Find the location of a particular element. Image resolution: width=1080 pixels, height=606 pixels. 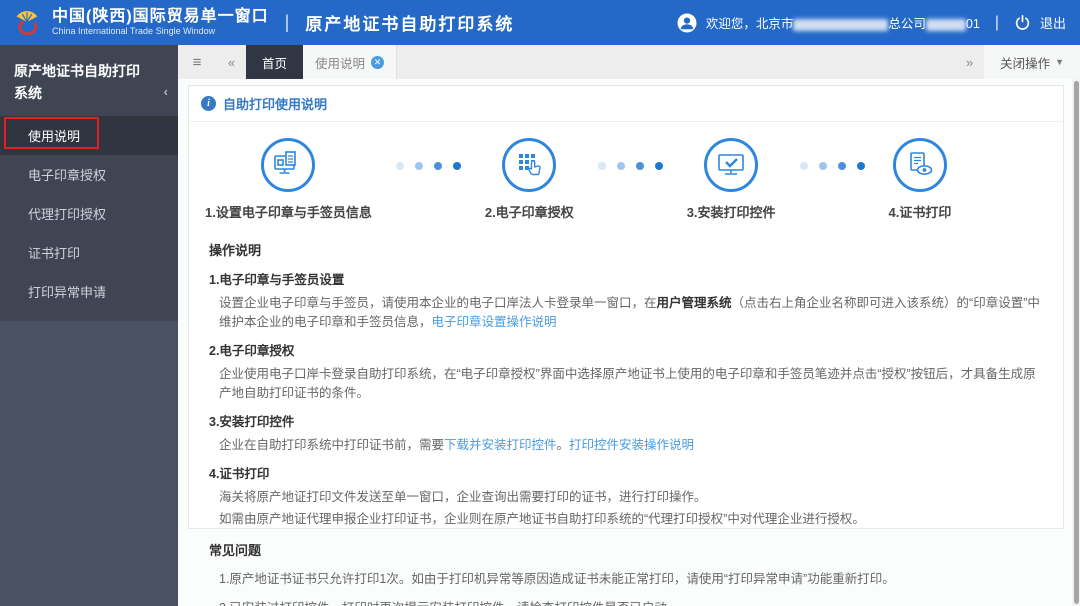

sidebar-item-label: 代理打印授权 is located at coordinates (67, 215).